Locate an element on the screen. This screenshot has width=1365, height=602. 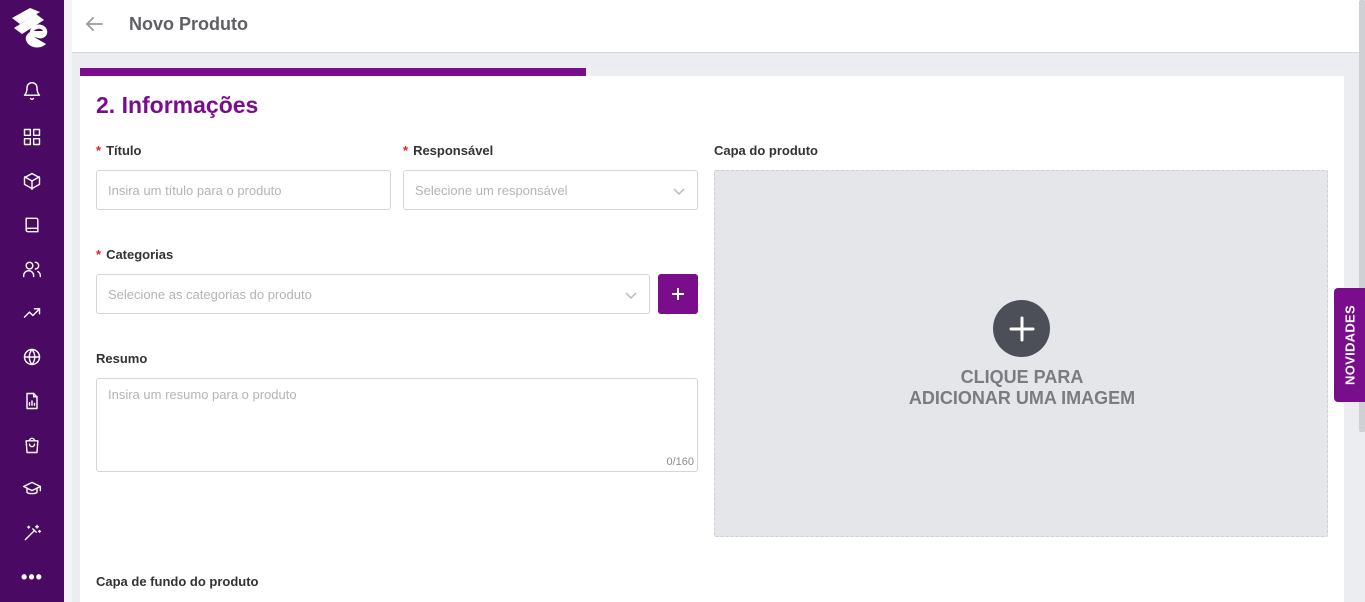
nav-documents is located at coordinates (32, 401).